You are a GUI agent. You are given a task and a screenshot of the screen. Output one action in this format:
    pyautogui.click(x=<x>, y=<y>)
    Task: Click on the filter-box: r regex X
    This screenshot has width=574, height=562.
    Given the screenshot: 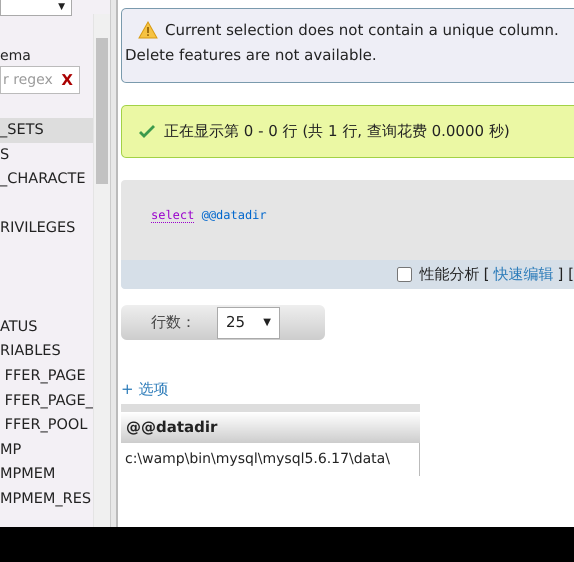 What is the action you would take?
    pyautogui.click(x=40, y=80)
    